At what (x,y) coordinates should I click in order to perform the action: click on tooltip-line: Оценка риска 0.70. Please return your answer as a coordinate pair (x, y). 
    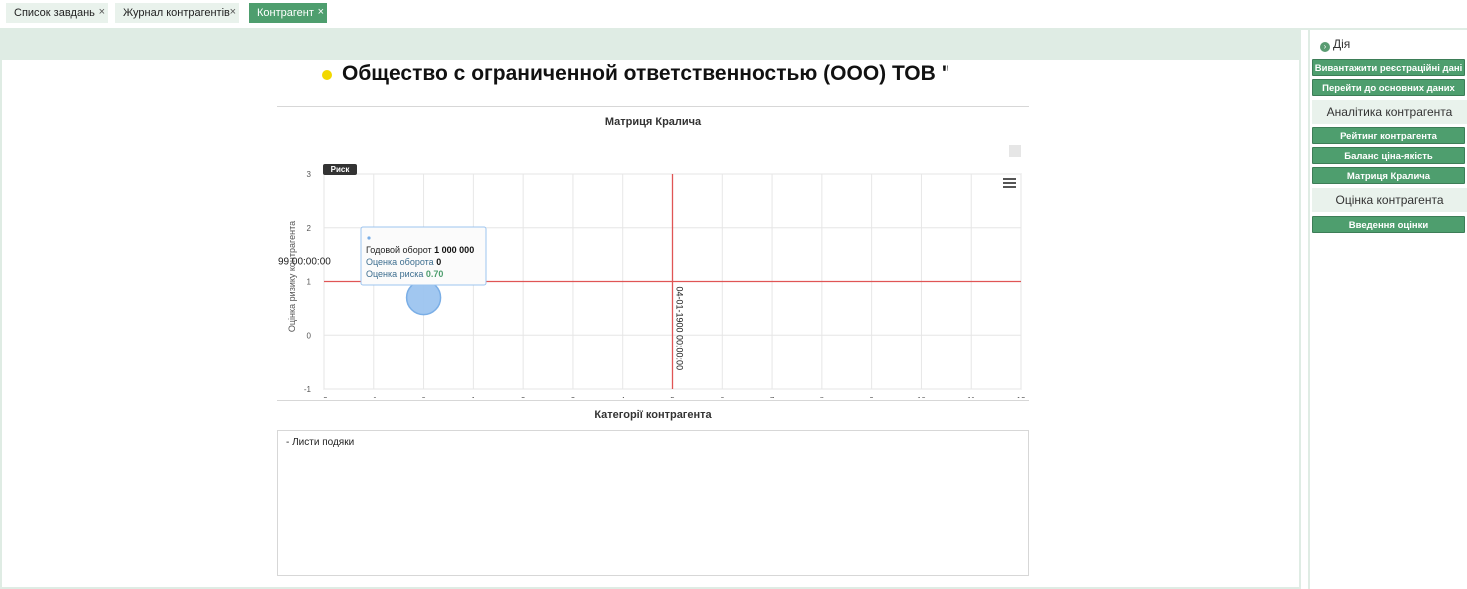
    Looking at the image, I should click on (404, 274).